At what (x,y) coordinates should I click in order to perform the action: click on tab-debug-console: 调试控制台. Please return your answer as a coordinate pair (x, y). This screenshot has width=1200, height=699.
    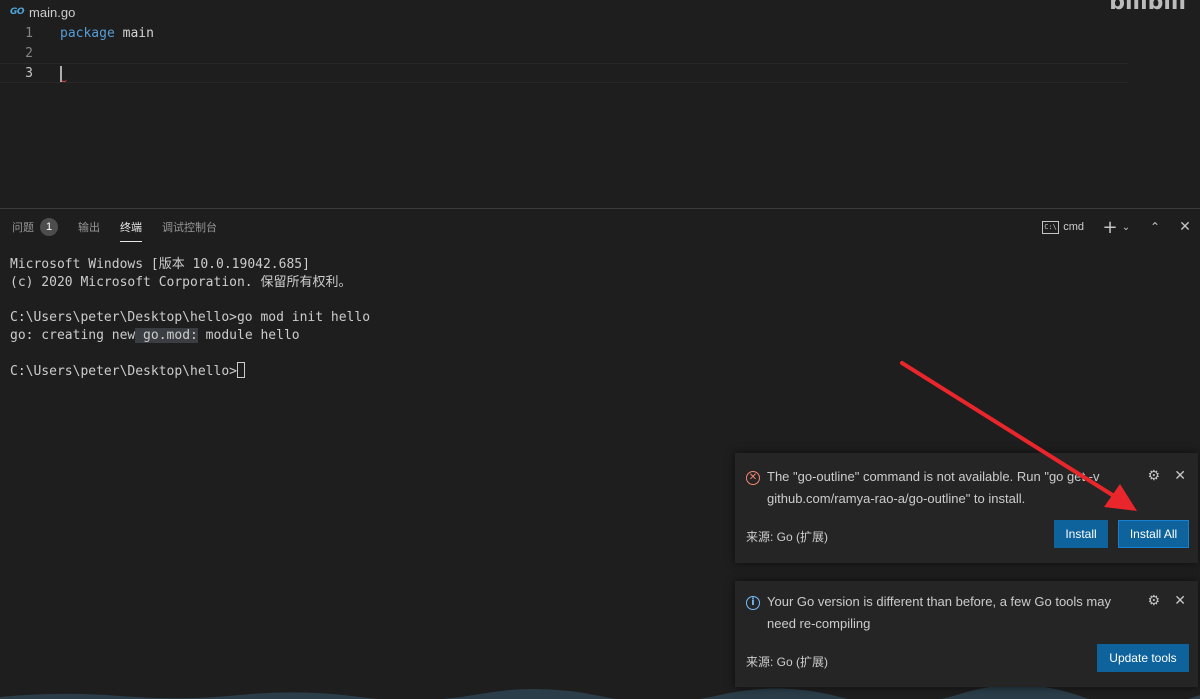
    Looking at the image, I should click on (189, 227).